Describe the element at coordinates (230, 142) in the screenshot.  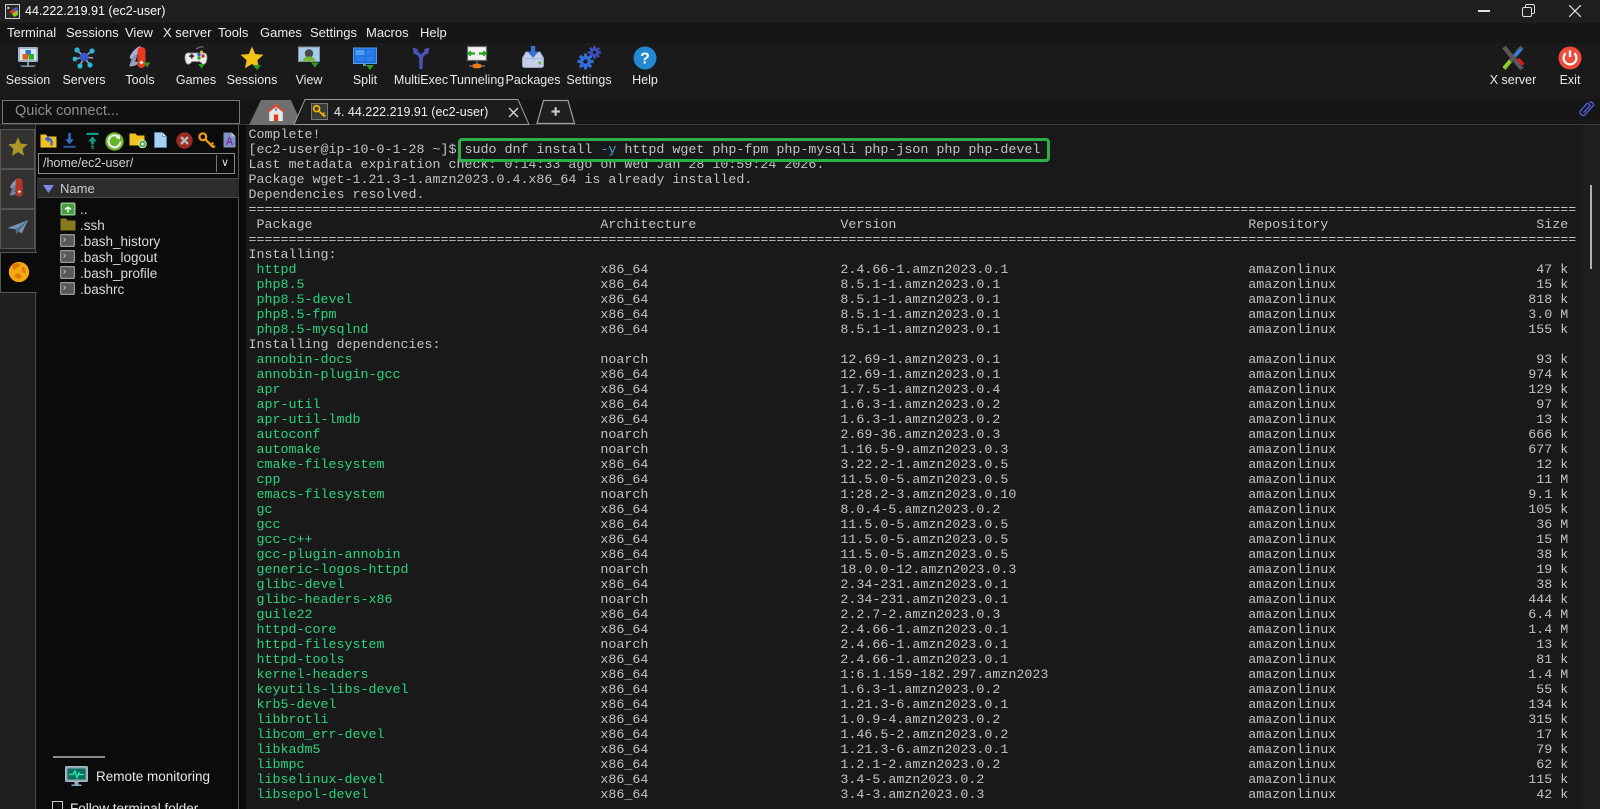
I see `svg-text: A` at that location.